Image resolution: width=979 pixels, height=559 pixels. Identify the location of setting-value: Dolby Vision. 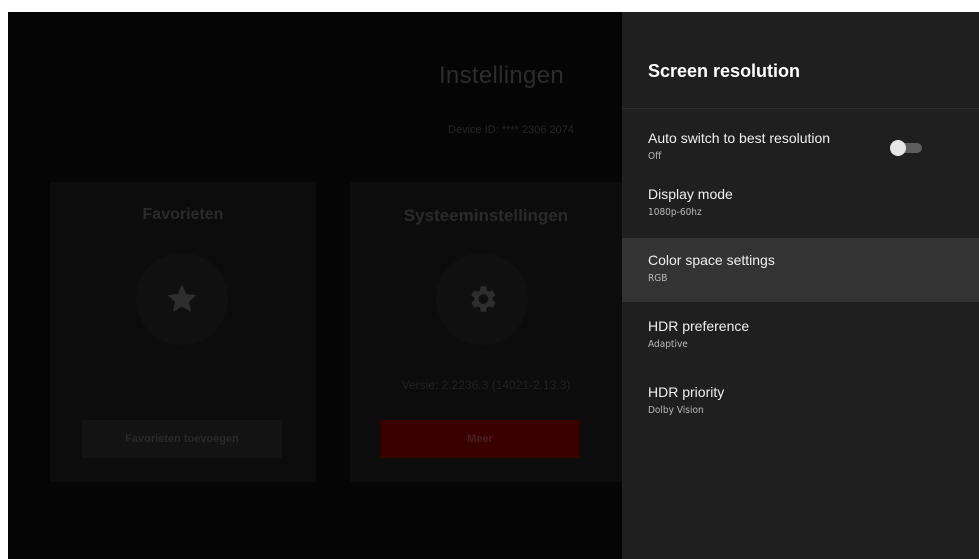
(676, 410).